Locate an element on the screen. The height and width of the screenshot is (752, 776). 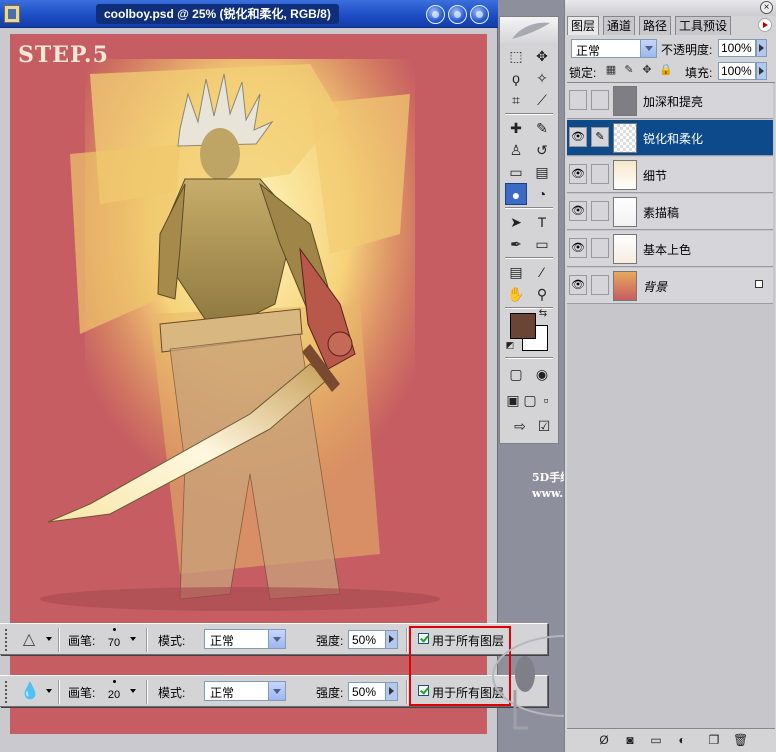
blur-tool: ● is located at coordinates (516, 194).